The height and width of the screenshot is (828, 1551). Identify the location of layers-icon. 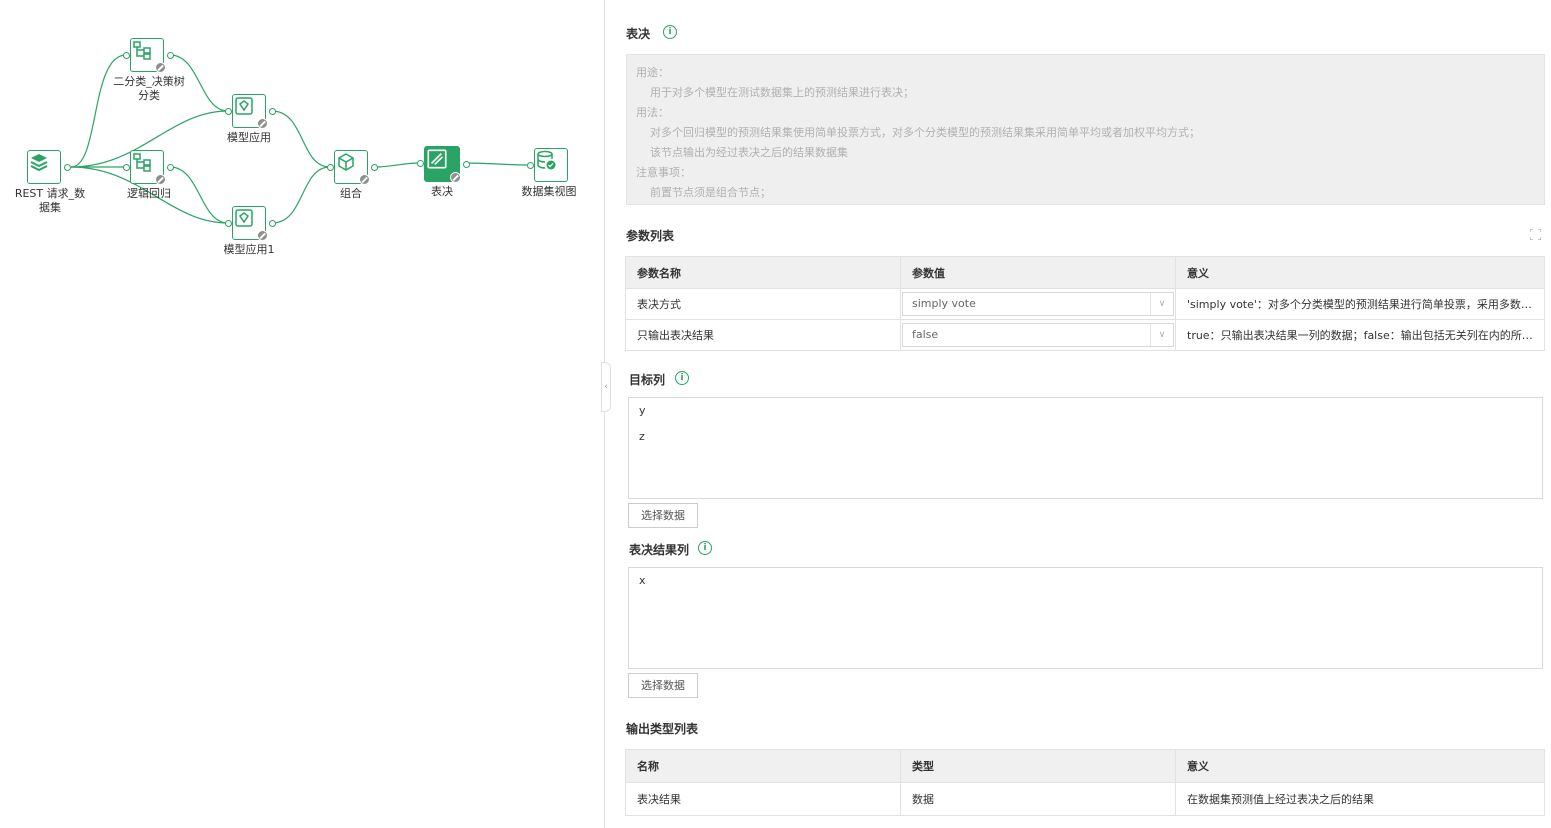
(39, 163).